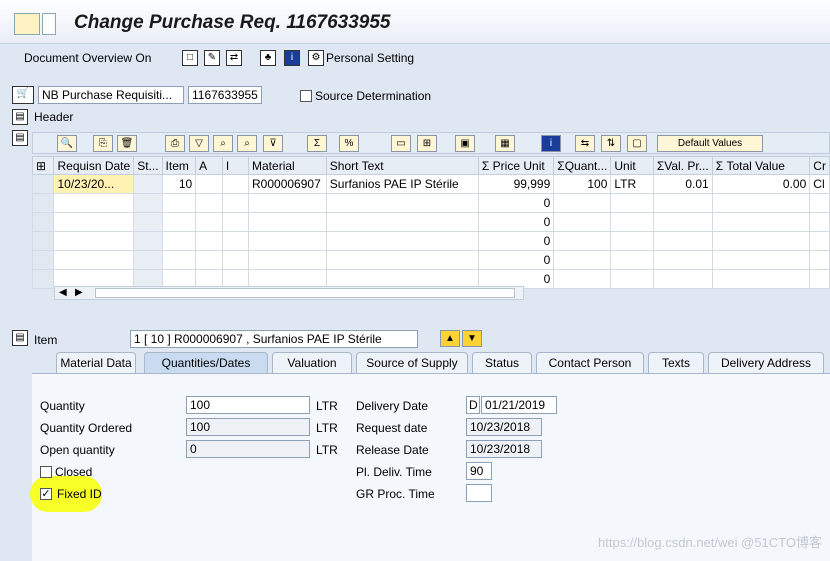  Describe the element at coordinates (273, 143) in the screenshot. I see `funnel-icon: ⊽` at that location.